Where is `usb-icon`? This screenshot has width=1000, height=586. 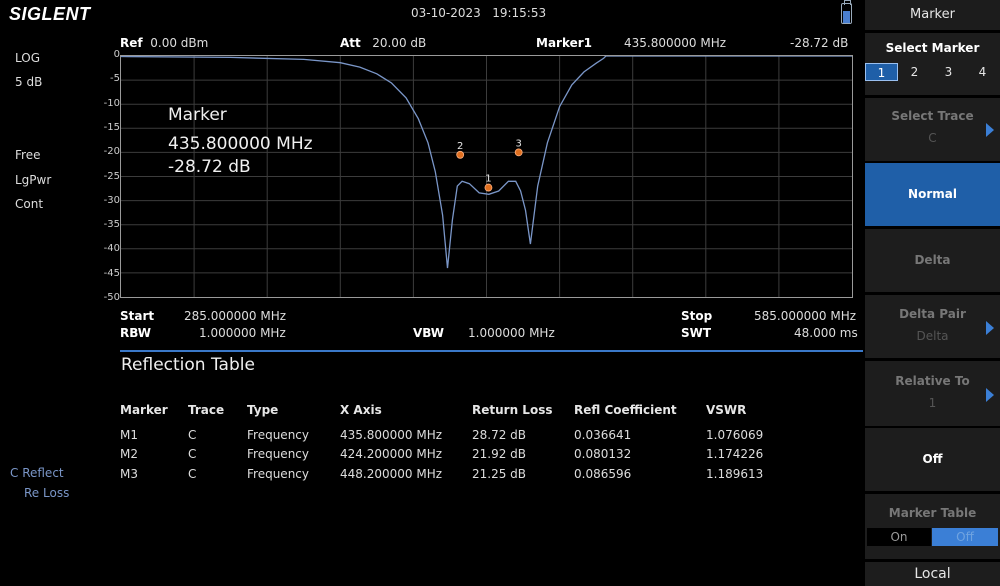 usb-icon is located at coordinates (846, 12).